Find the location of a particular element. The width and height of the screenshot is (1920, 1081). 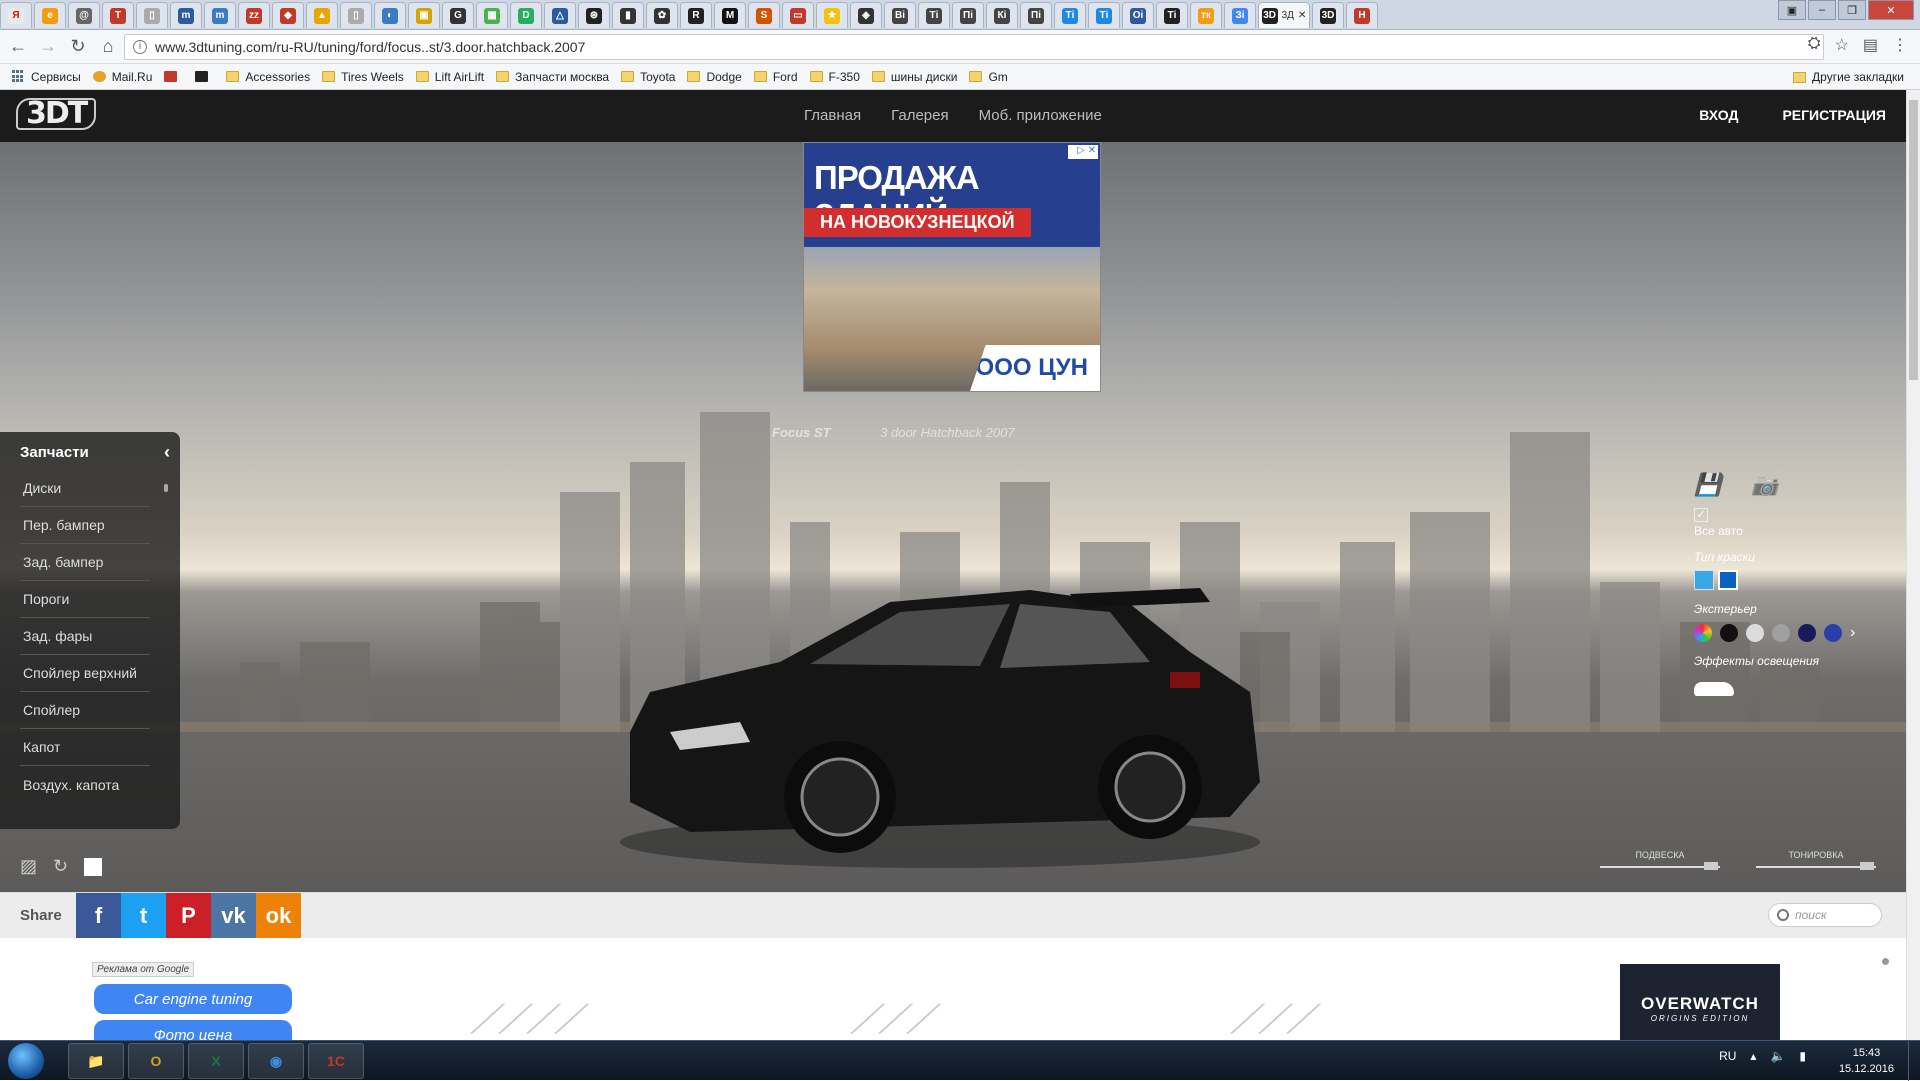

share-button: ok is located at coordinates (278, 916).